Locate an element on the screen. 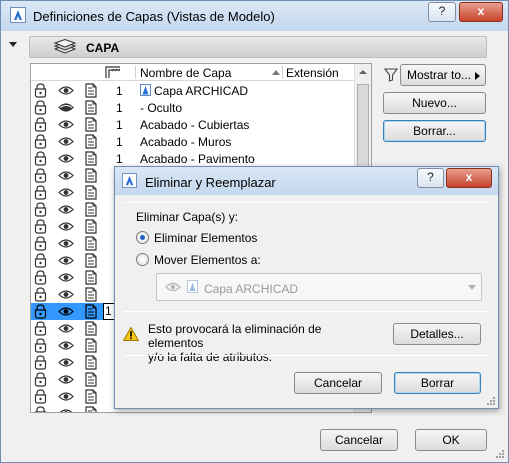 This screenshot has height=463, width=509. option-move-label: Mover Elementos a: is located at coordinates (207, 260).